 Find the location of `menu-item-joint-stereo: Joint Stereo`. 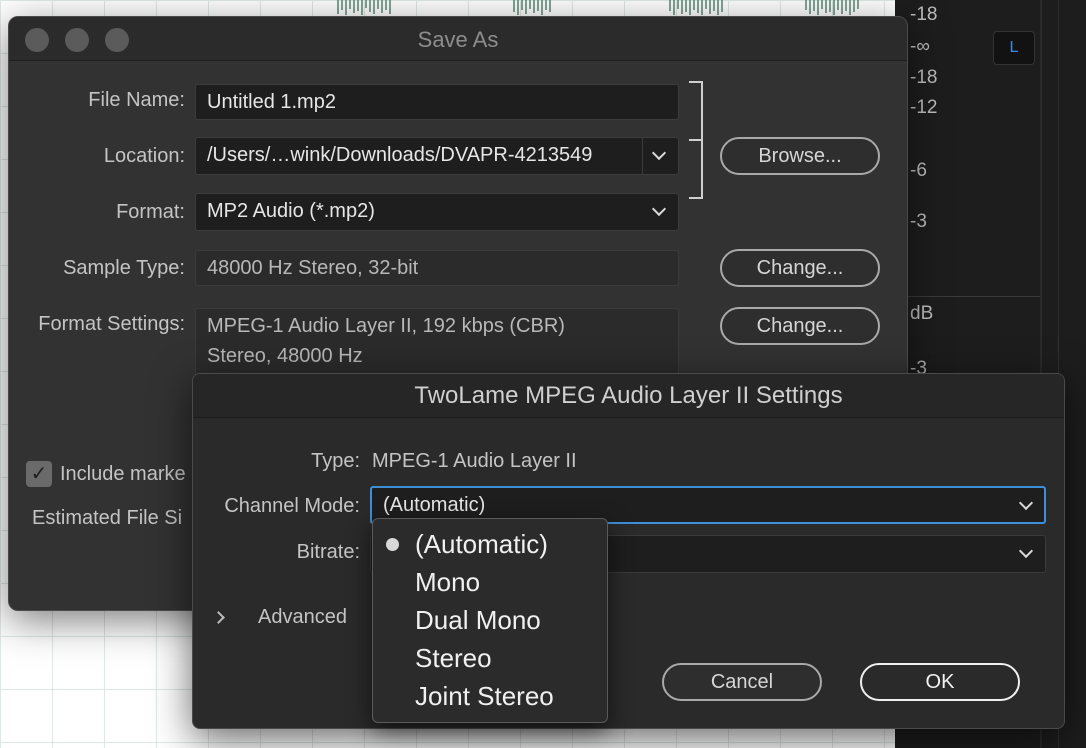

menu-item-joint-stereo: Joint Stereo is located at coordinates (490, 696).